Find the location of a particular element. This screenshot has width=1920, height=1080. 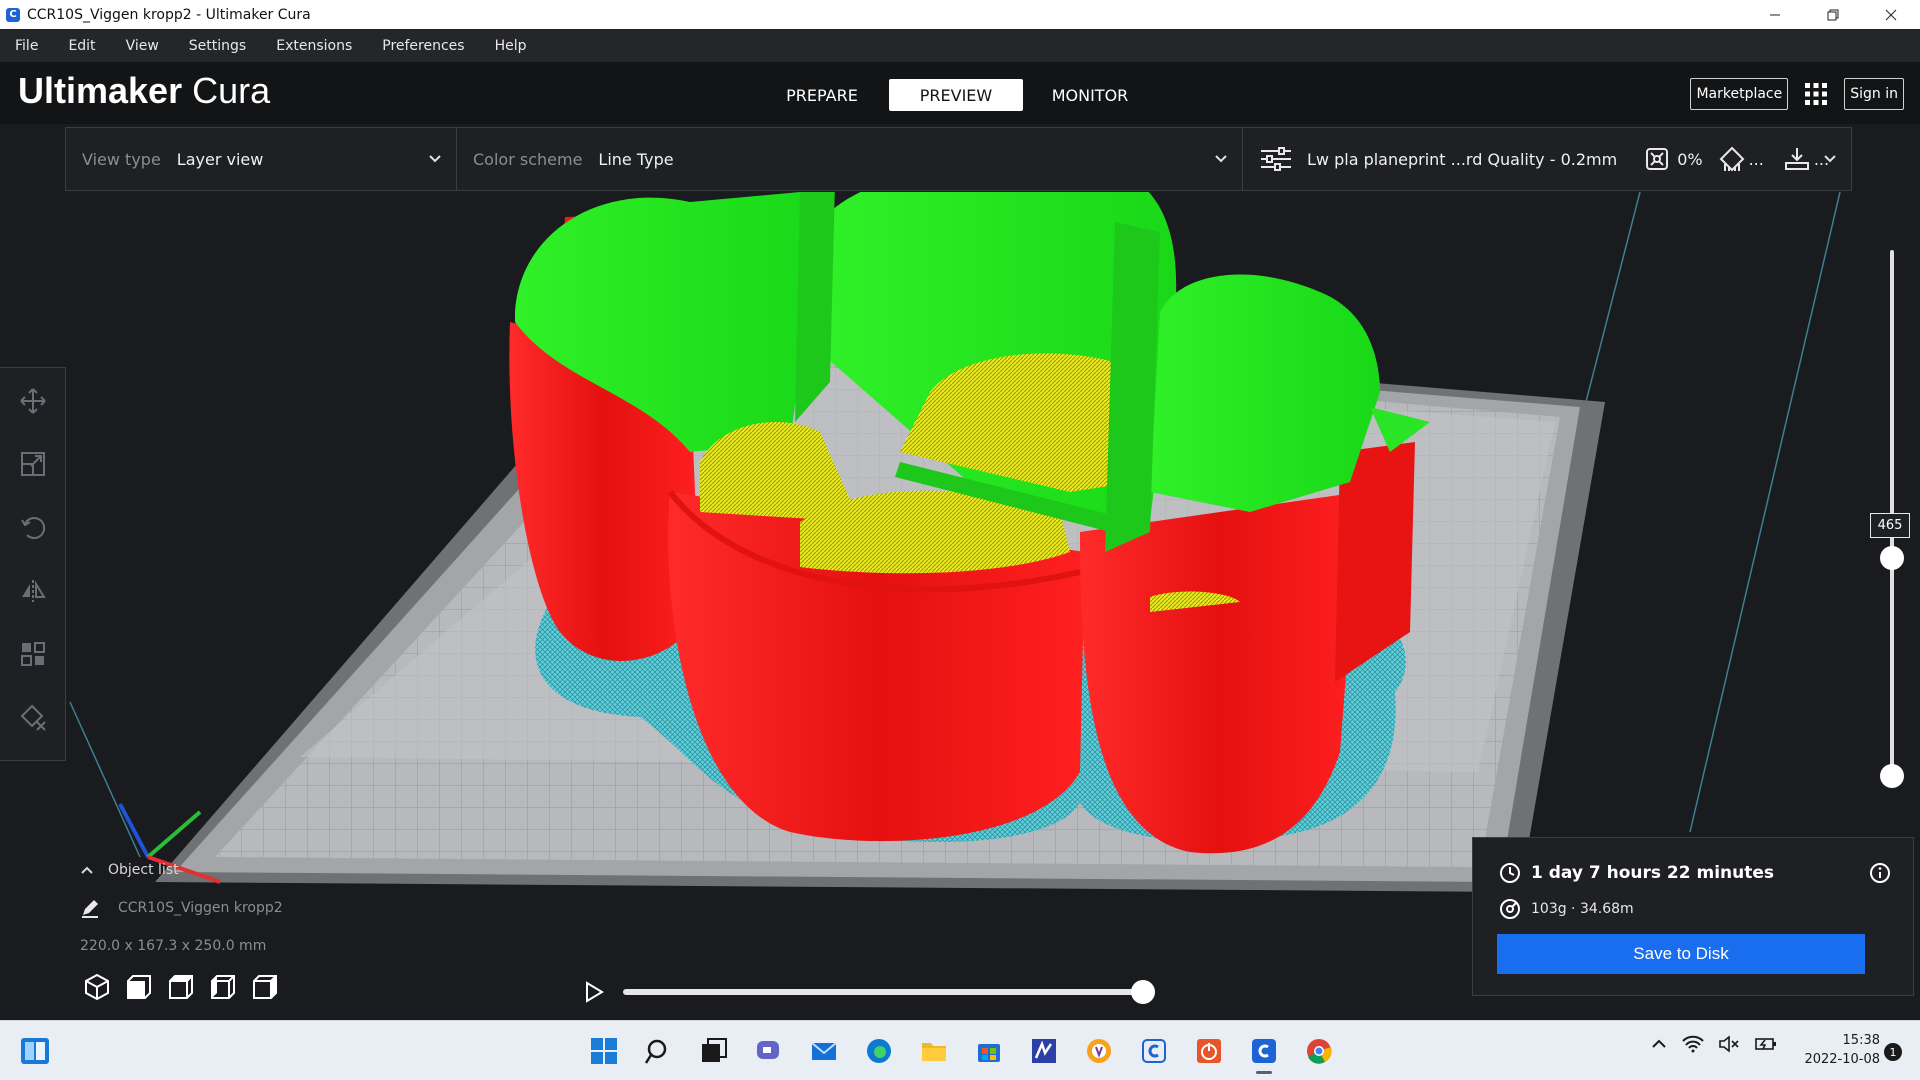

cube-front-icon is located at coordinates (139, 987).